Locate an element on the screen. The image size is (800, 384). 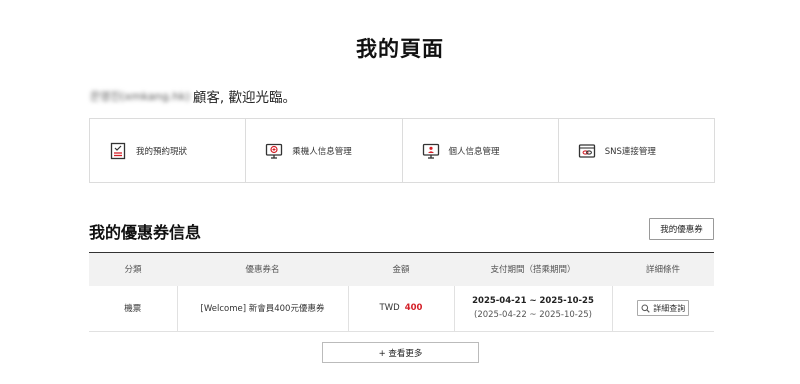
menu-label: 乘機人信息管理 is located at coordinates (322, 151).